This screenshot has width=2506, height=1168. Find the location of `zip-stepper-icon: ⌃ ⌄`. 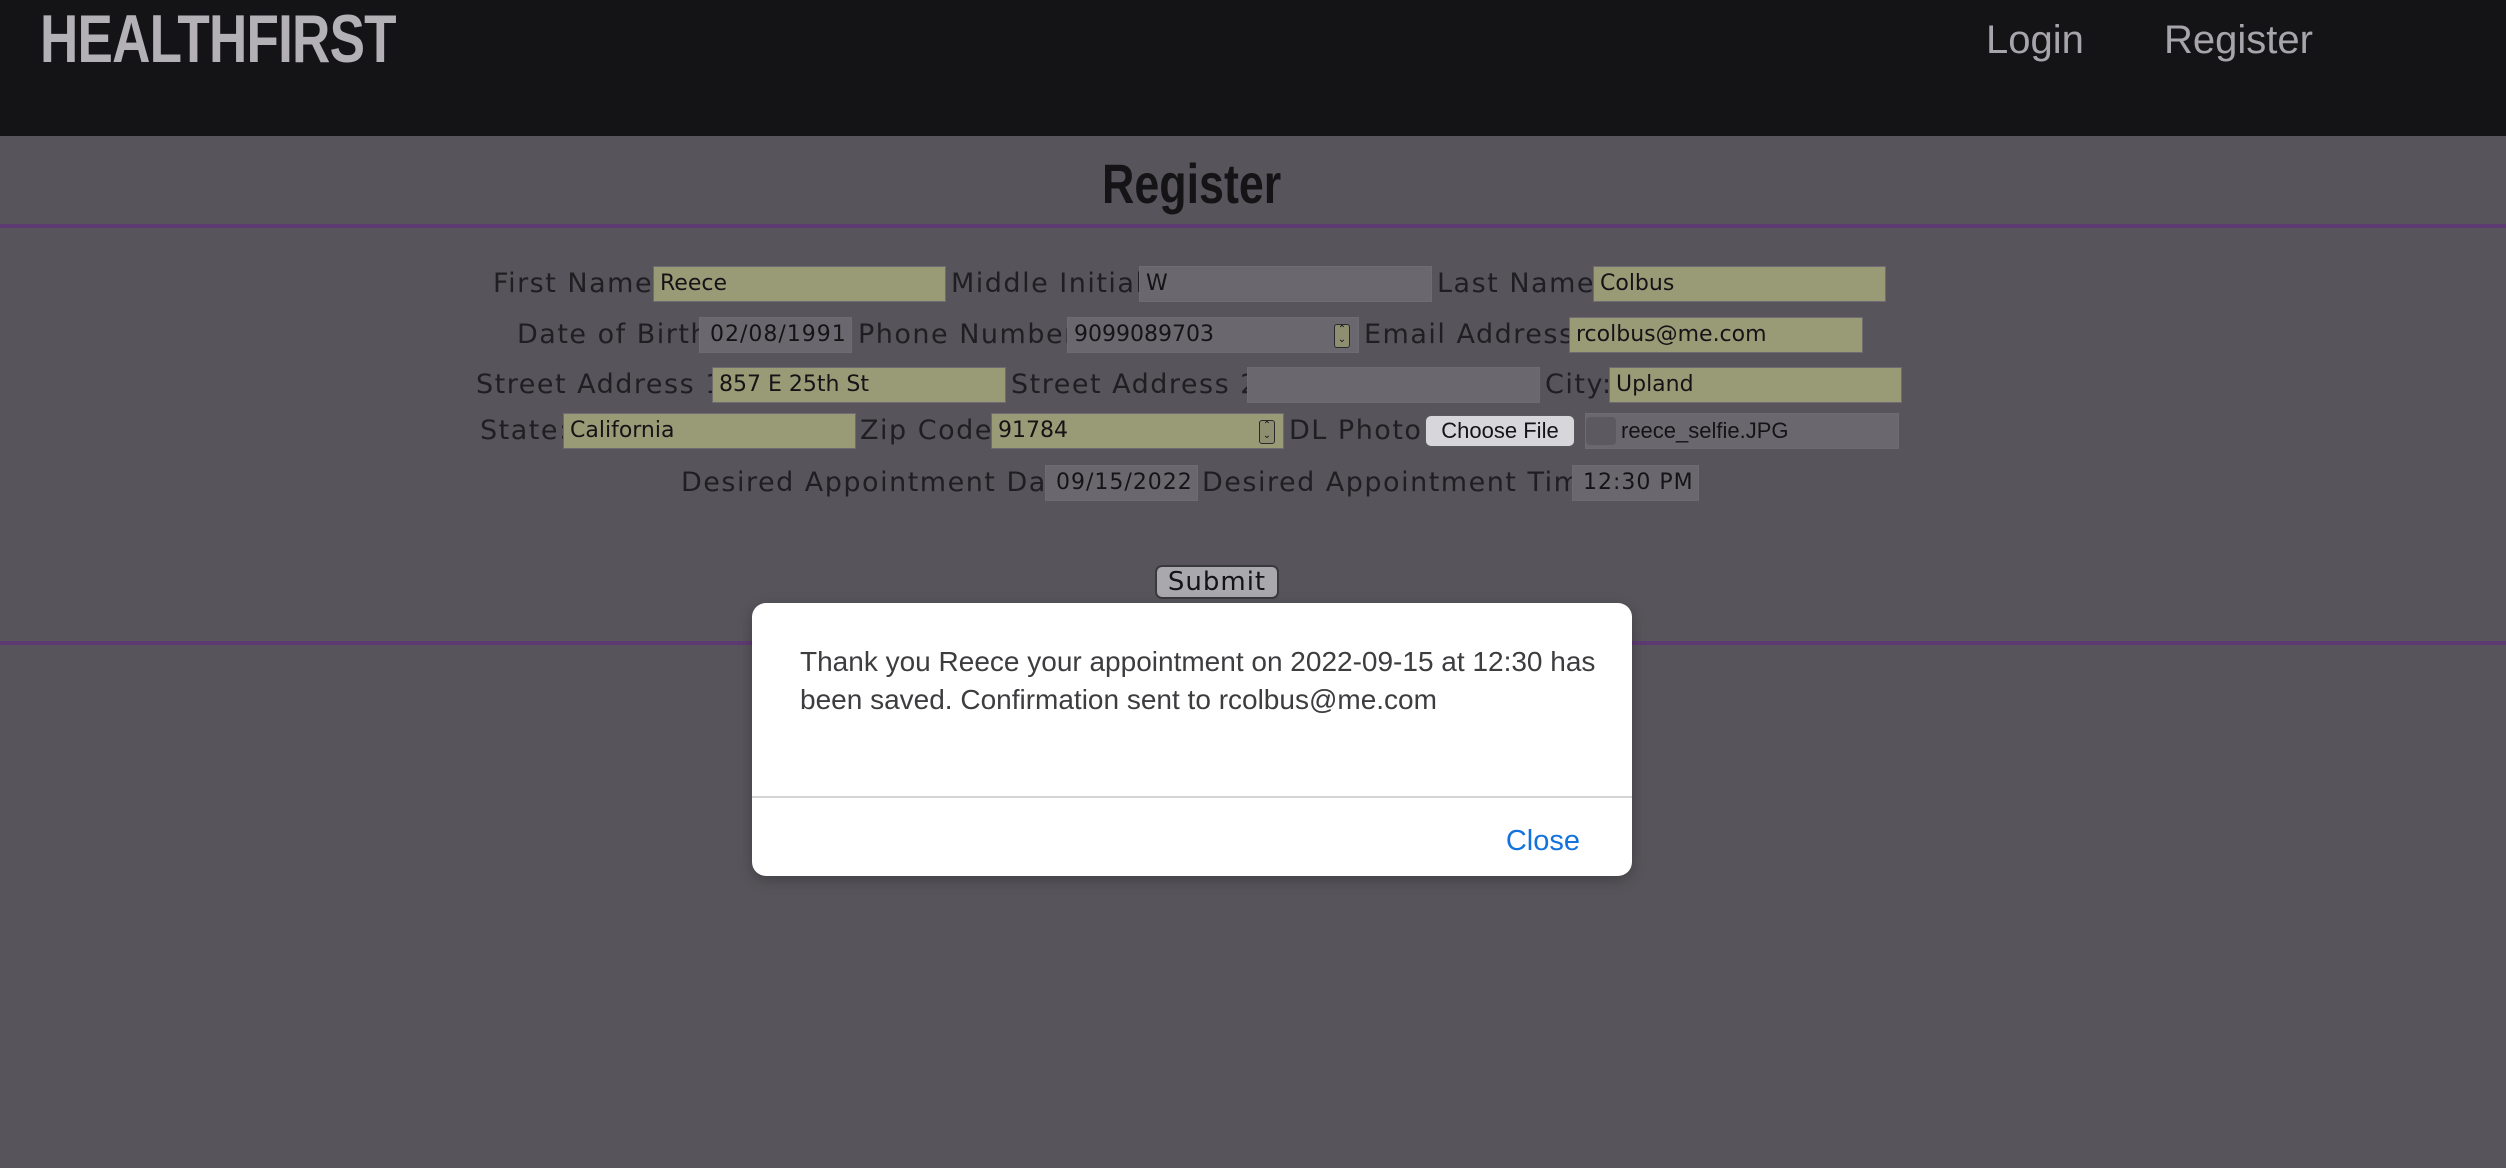

zip-stepper-icon: ⌃ ⌄ is located at coordinates (1267, 432).